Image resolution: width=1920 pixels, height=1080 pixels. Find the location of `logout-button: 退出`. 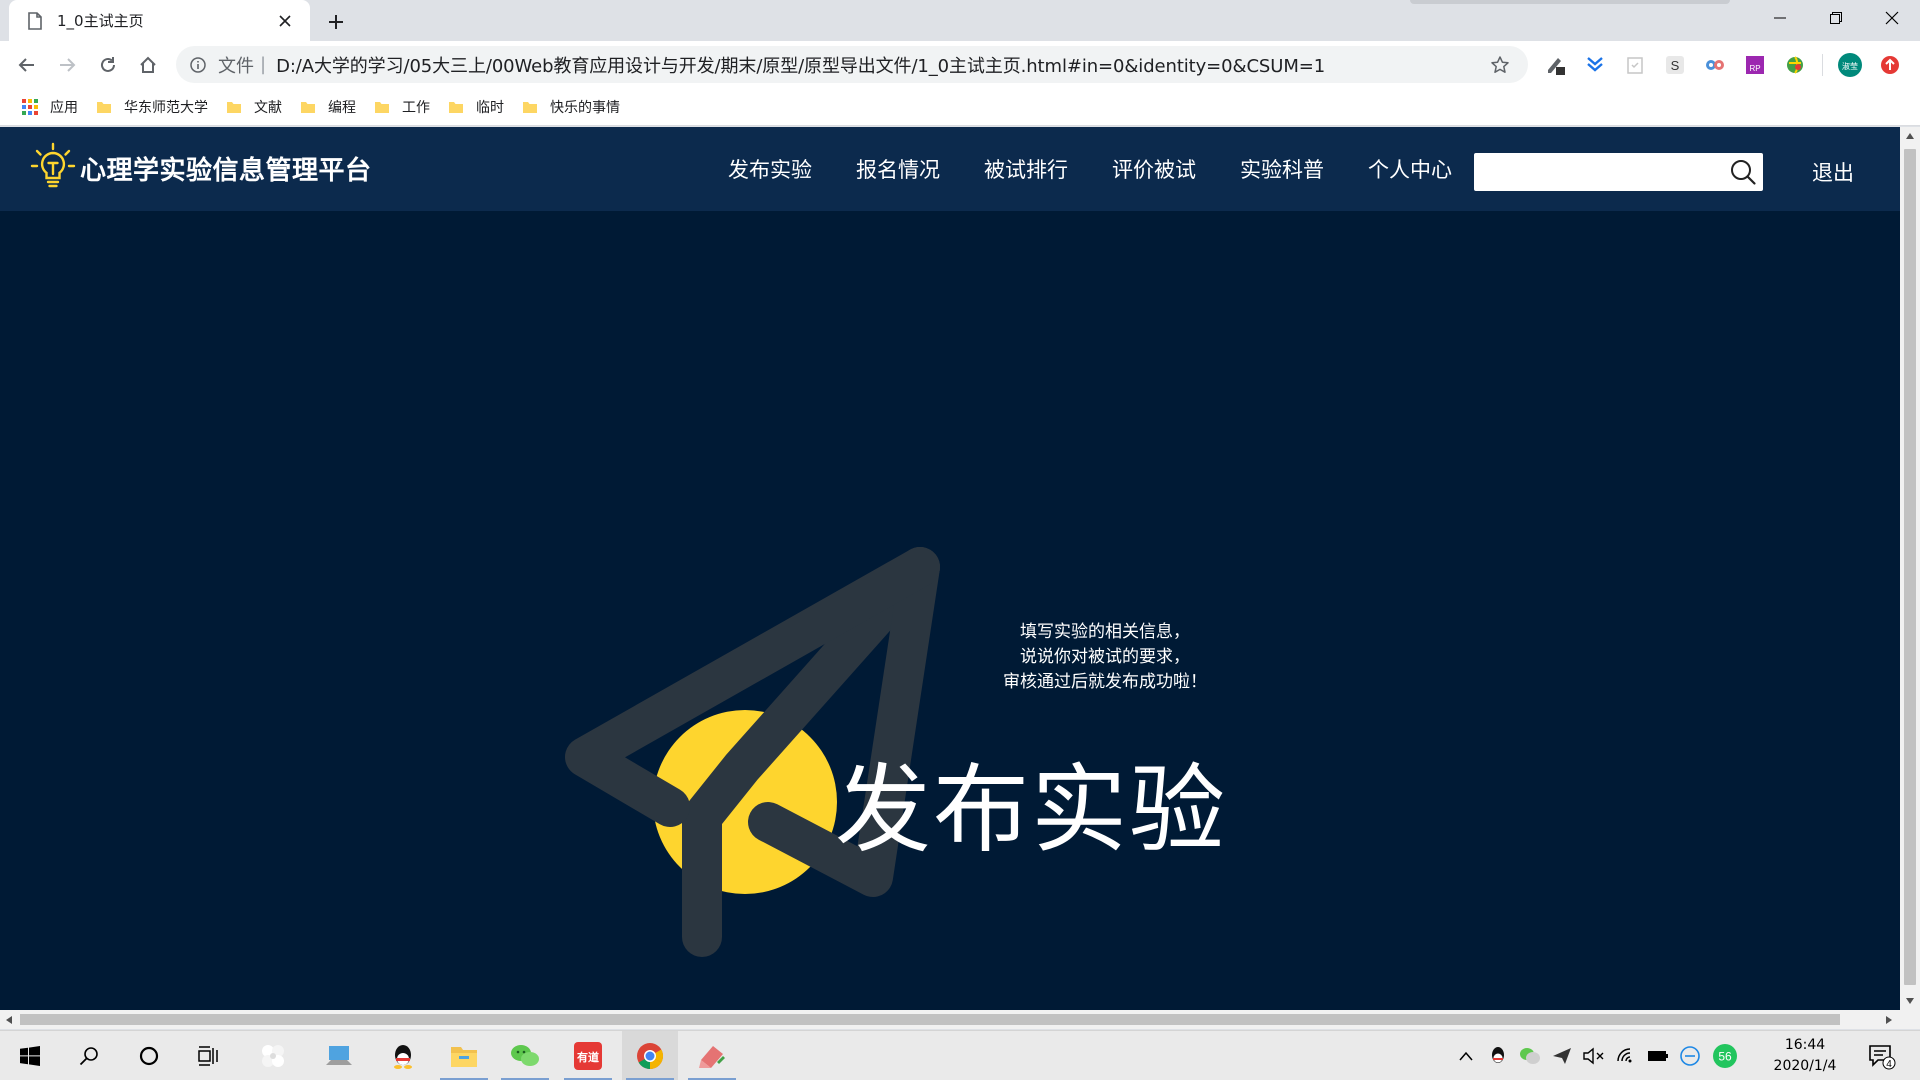

logout-button: 退出 is located at coordinates (1833, 172).